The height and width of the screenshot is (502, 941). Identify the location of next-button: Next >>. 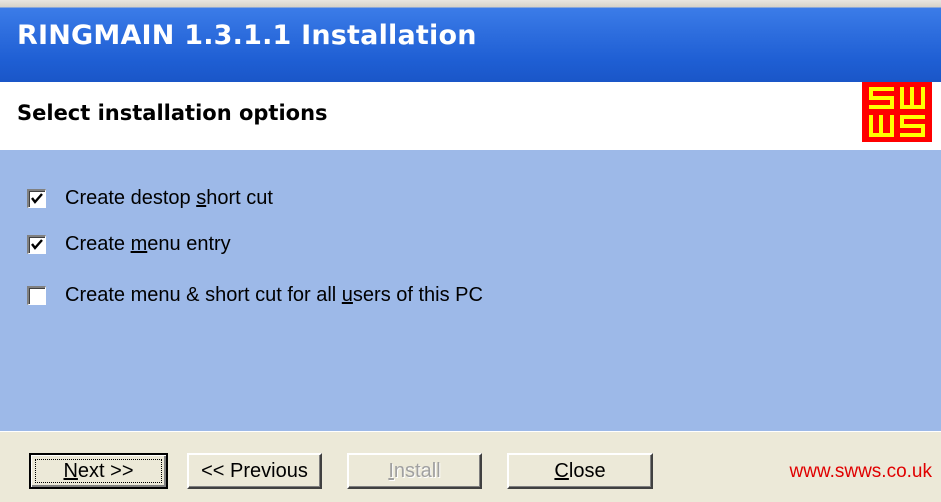
(98, 471).